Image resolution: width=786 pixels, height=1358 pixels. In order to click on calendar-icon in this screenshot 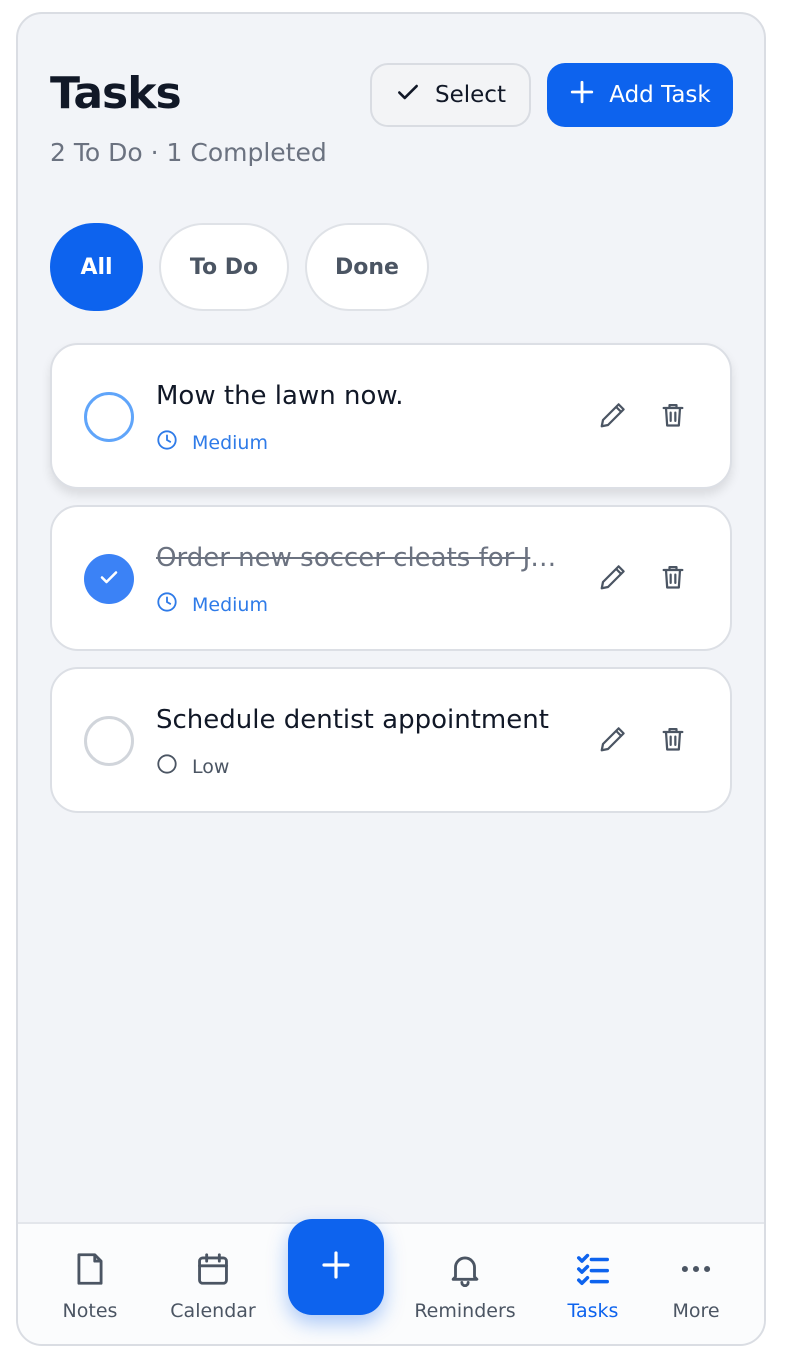, I will do `click(213, 1271)`.